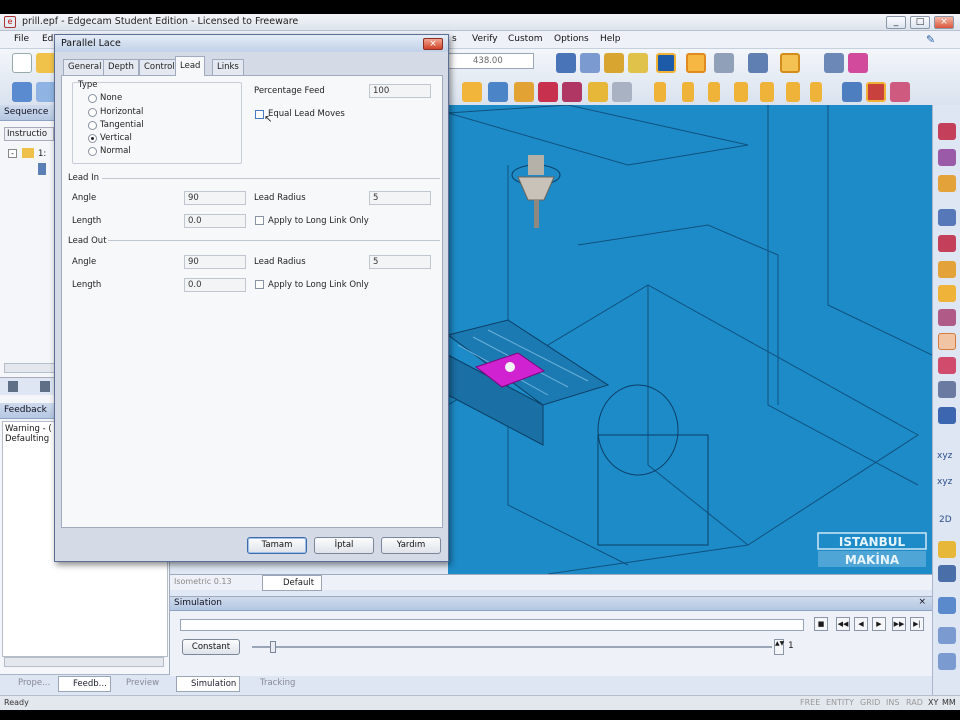  Describe the element at coordinates (622, 92) in the screenshot. I see `machining-op-7-icon` at that location.